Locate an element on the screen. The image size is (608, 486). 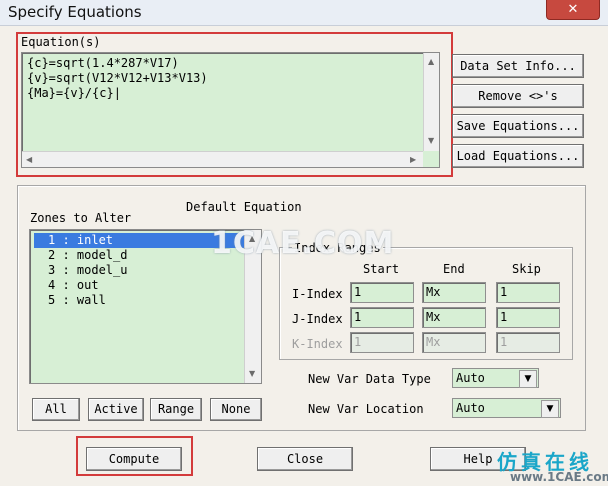
watermark-logo-url: www.1CAE.com is located at coordinates (559, 477).